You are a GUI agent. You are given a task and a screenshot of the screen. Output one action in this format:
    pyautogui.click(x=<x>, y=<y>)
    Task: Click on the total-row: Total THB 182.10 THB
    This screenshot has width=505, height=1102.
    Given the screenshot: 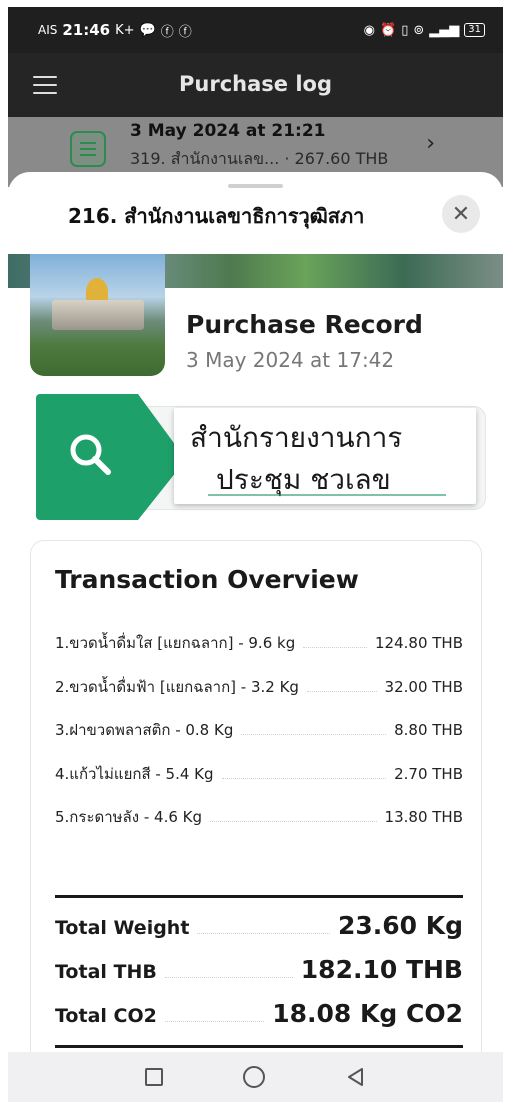 What is the action you would take?
    pyautogui.click(x=259, y=977)
    